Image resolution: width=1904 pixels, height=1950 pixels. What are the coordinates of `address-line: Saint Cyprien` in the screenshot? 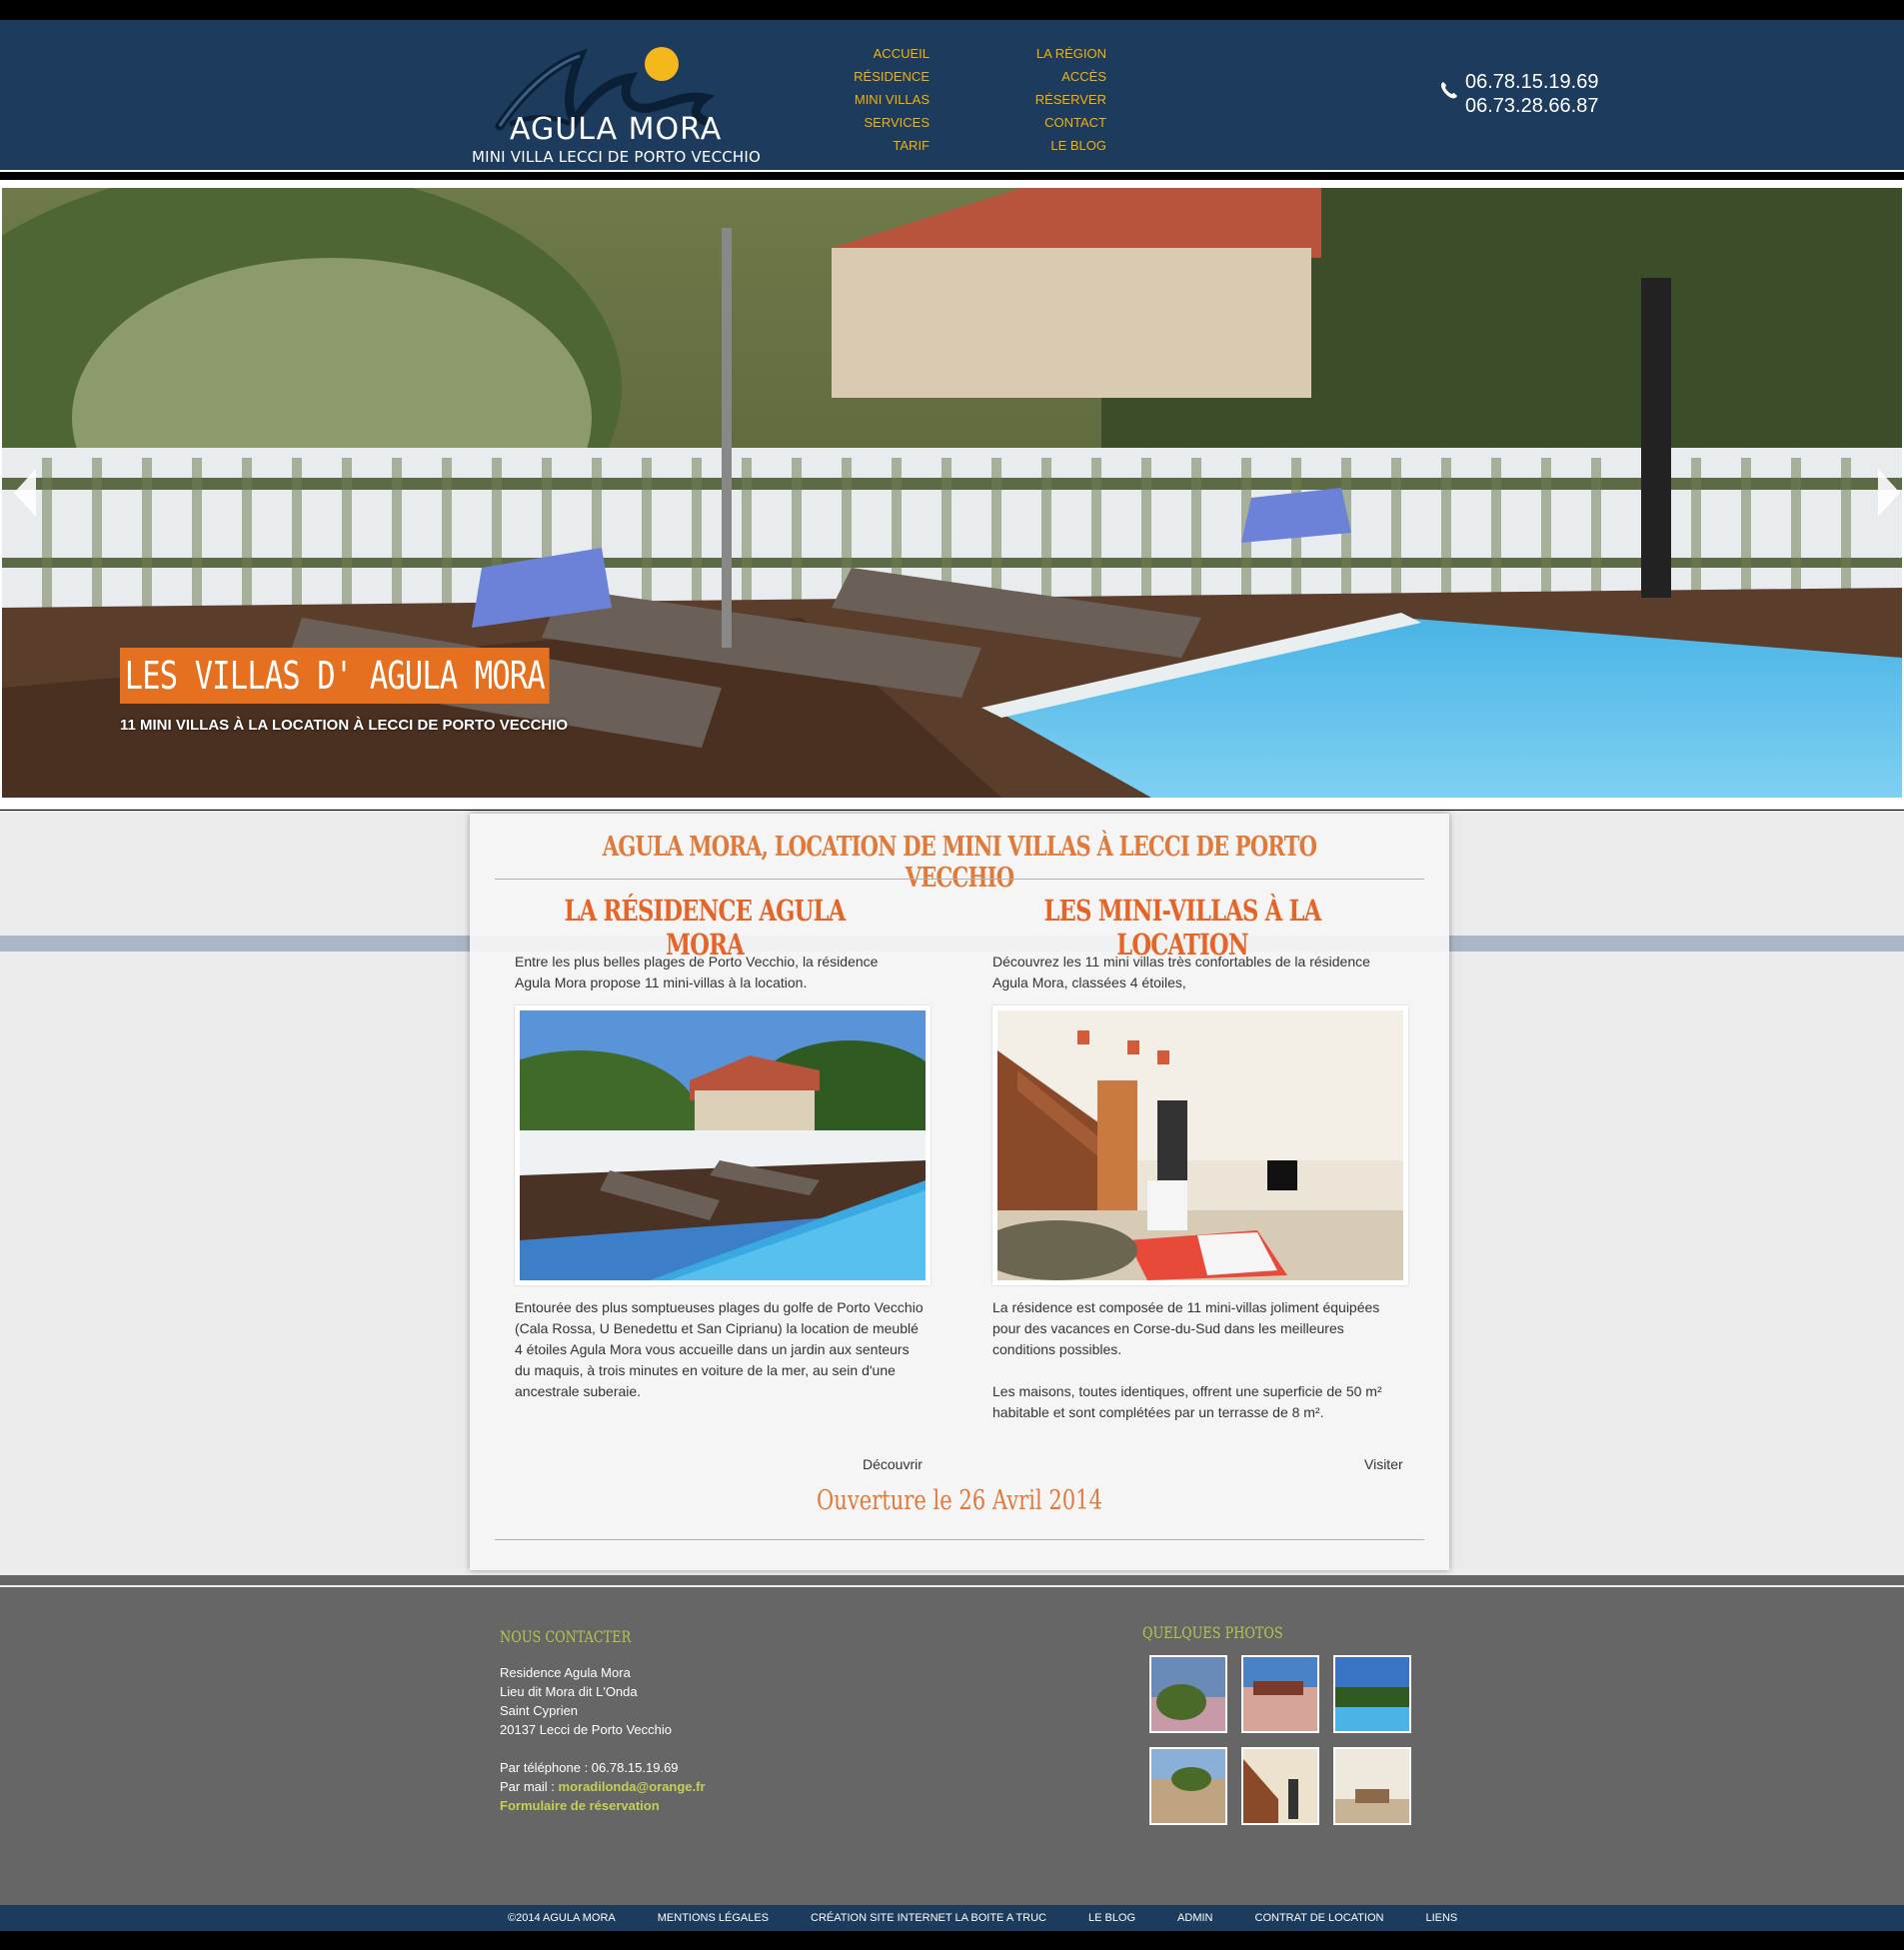 It's located at (539, 1710).